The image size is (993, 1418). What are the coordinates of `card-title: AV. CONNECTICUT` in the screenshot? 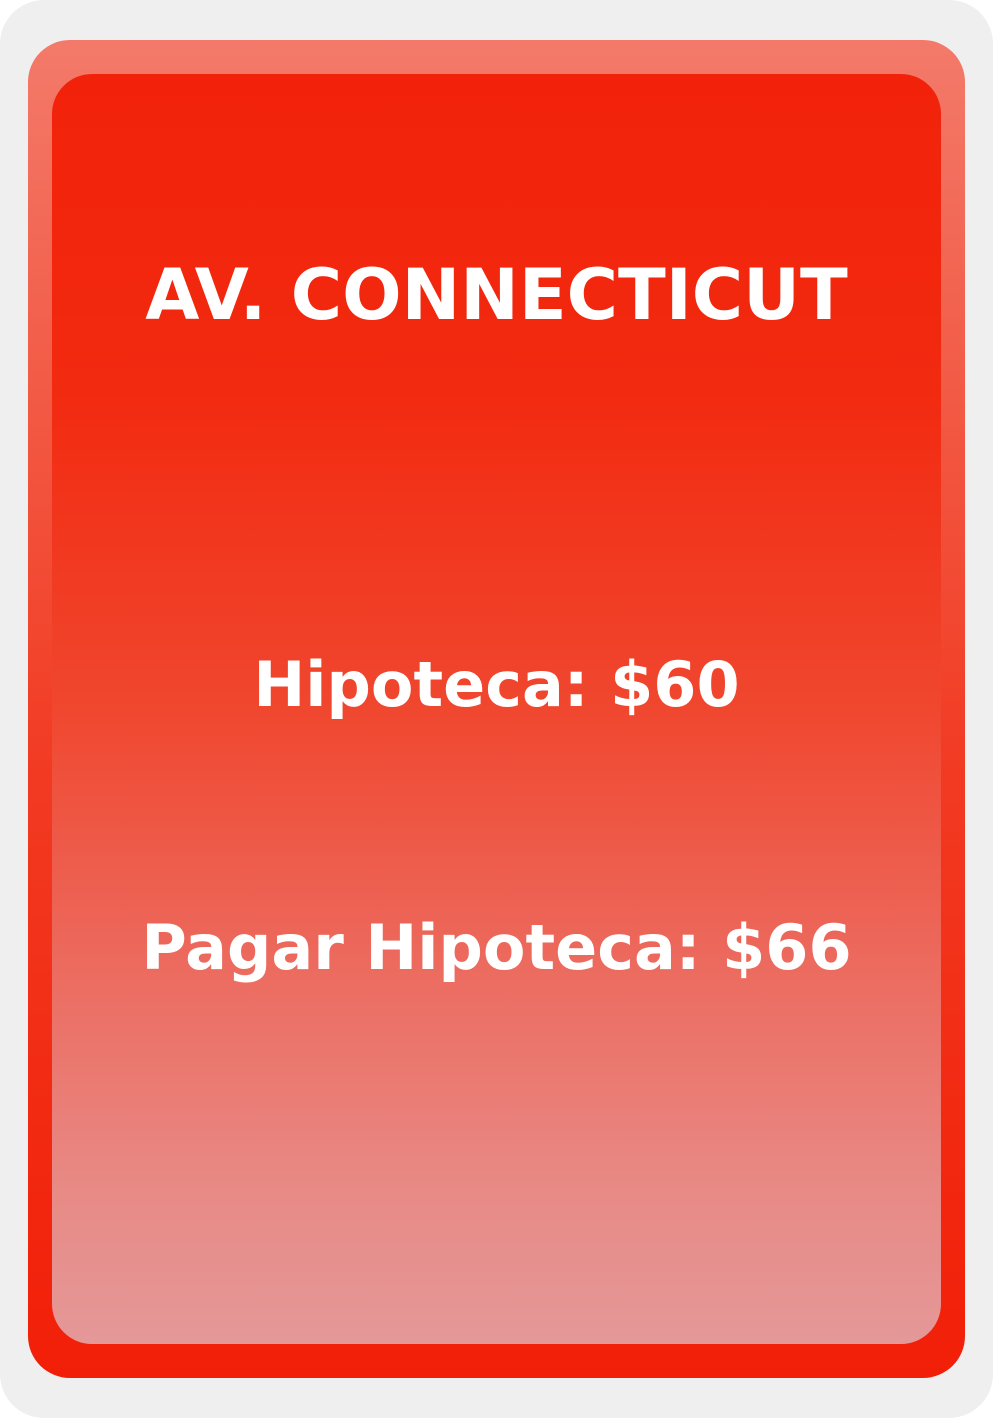 It's located at (496, 295).